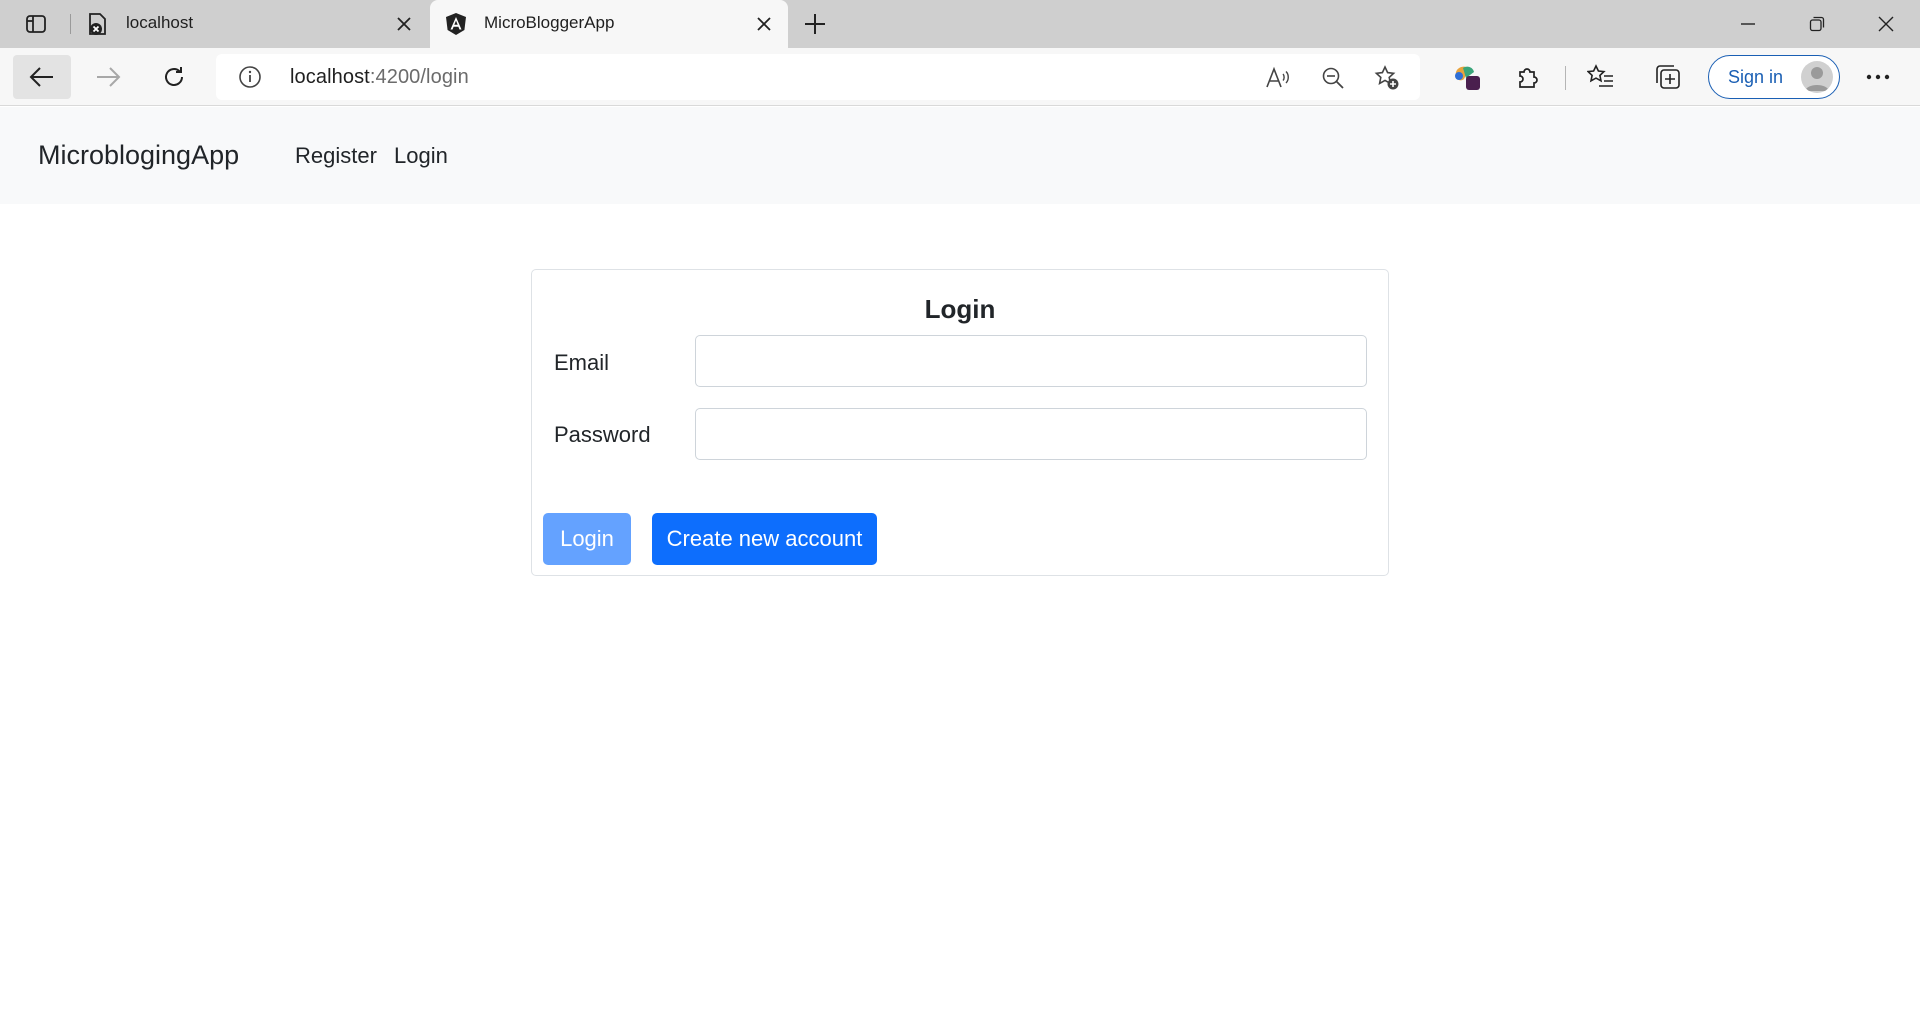 The height and width of the screenshot is (1020, 1920). Describe the element at coordinates (815, 24) in the screenshot. I see `new-tab-icon` at that location.